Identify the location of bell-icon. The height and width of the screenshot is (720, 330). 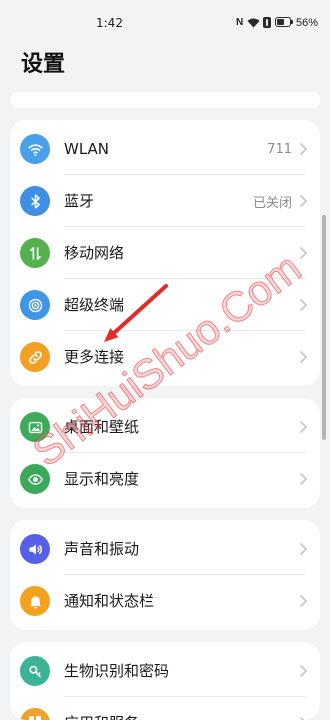
(35, 601).